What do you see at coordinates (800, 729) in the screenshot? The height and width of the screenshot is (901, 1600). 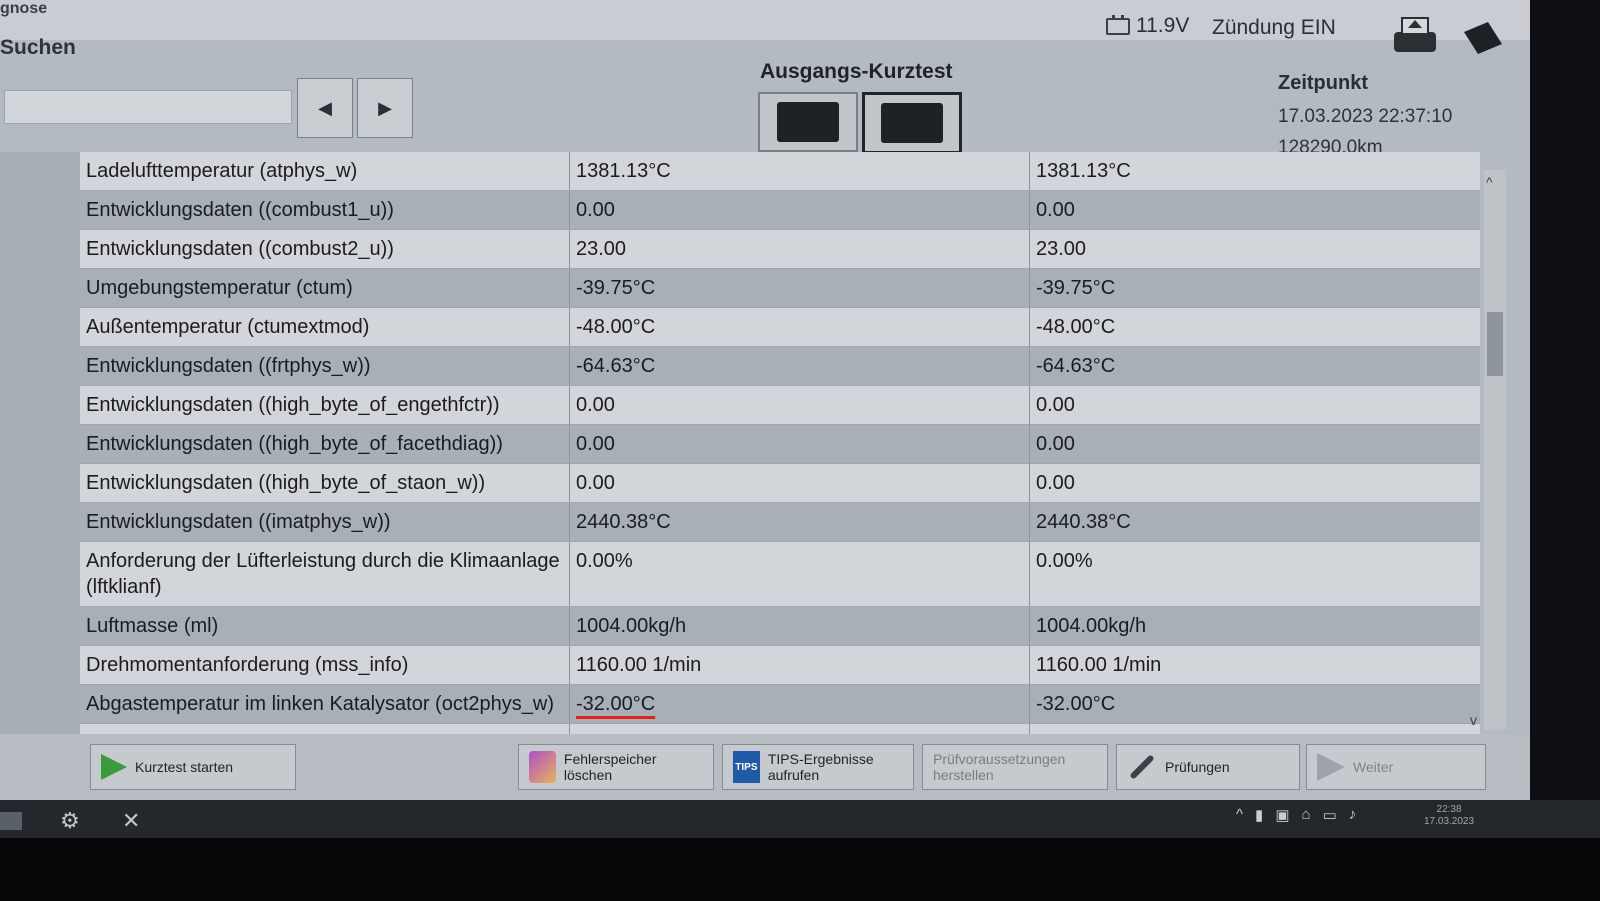 I see `value-cell-1: 128.50°C` at bounding box center [800, 729].